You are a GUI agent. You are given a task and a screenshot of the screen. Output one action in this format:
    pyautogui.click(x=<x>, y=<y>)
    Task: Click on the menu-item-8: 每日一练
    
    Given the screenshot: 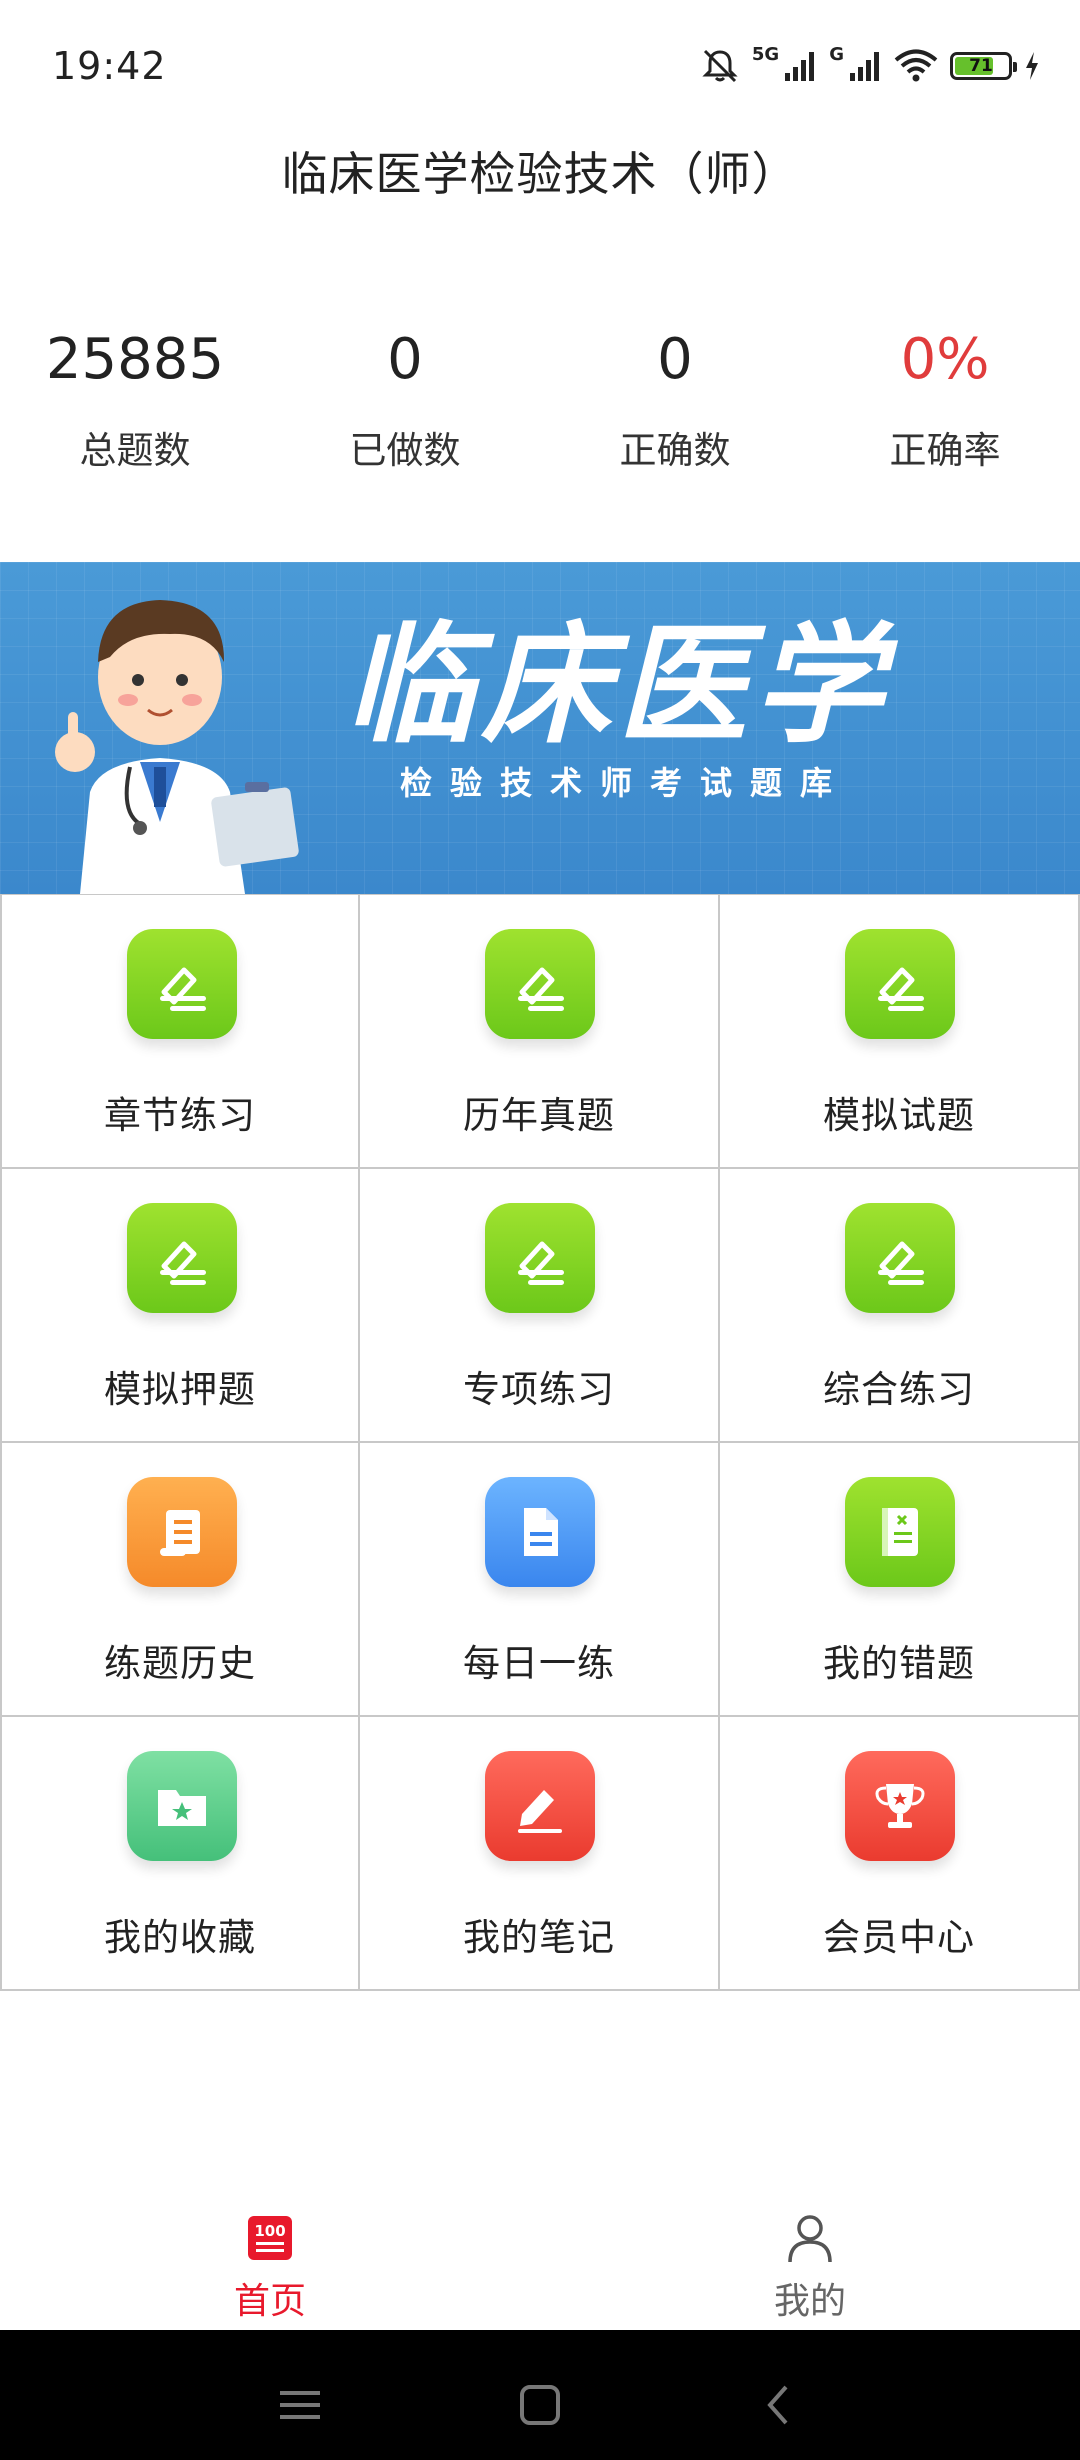 What is the action you would take?
    pyautogui.click(x=540, y=1580)
    